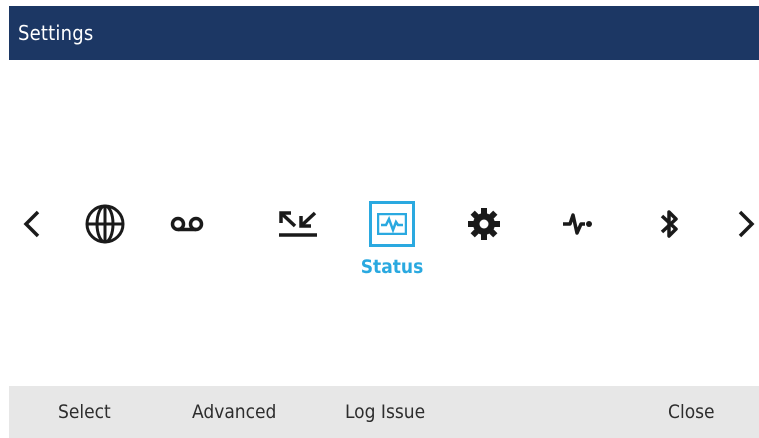  I want to click on bluetooth-icon, so click(669, 224).